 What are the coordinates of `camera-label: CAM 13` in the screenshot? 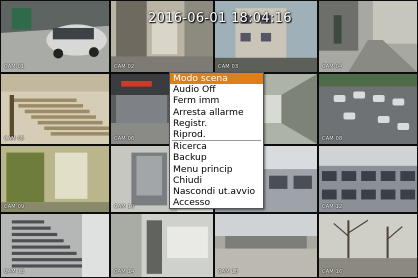 It's located at (14, 272).